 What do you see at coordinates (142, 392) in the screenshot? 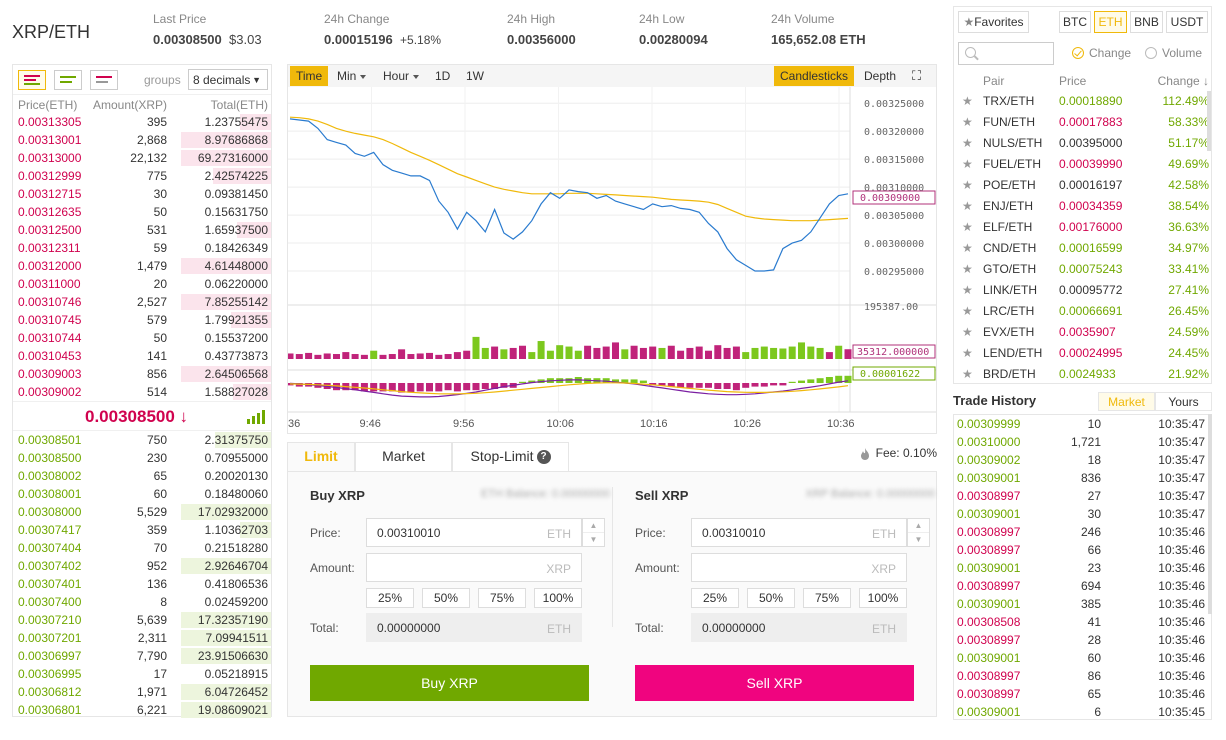
I see `ask-row: 0.00309002 514 1.58827028` at bounding box center [142, 392].